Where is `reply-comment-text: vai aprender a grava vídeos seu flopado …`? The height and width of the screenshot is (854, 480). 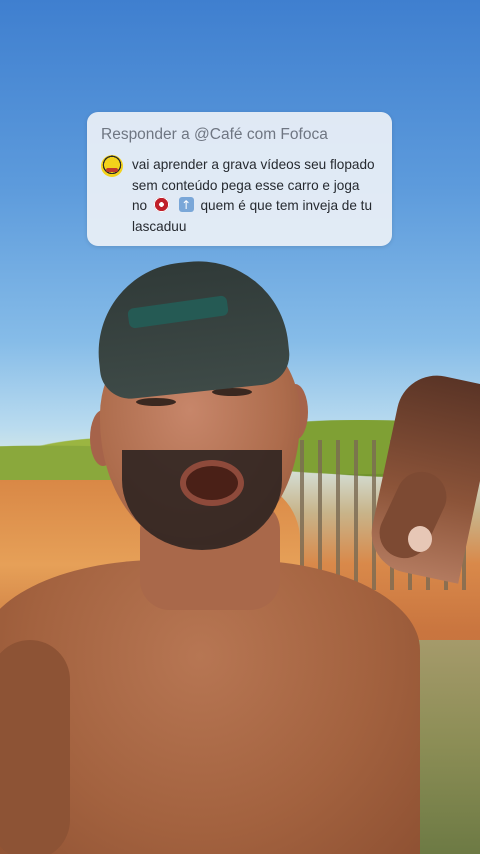
reply-comment-text: vai aprender a grava vídeos seu flopado … is located at coordinates (255, 196).